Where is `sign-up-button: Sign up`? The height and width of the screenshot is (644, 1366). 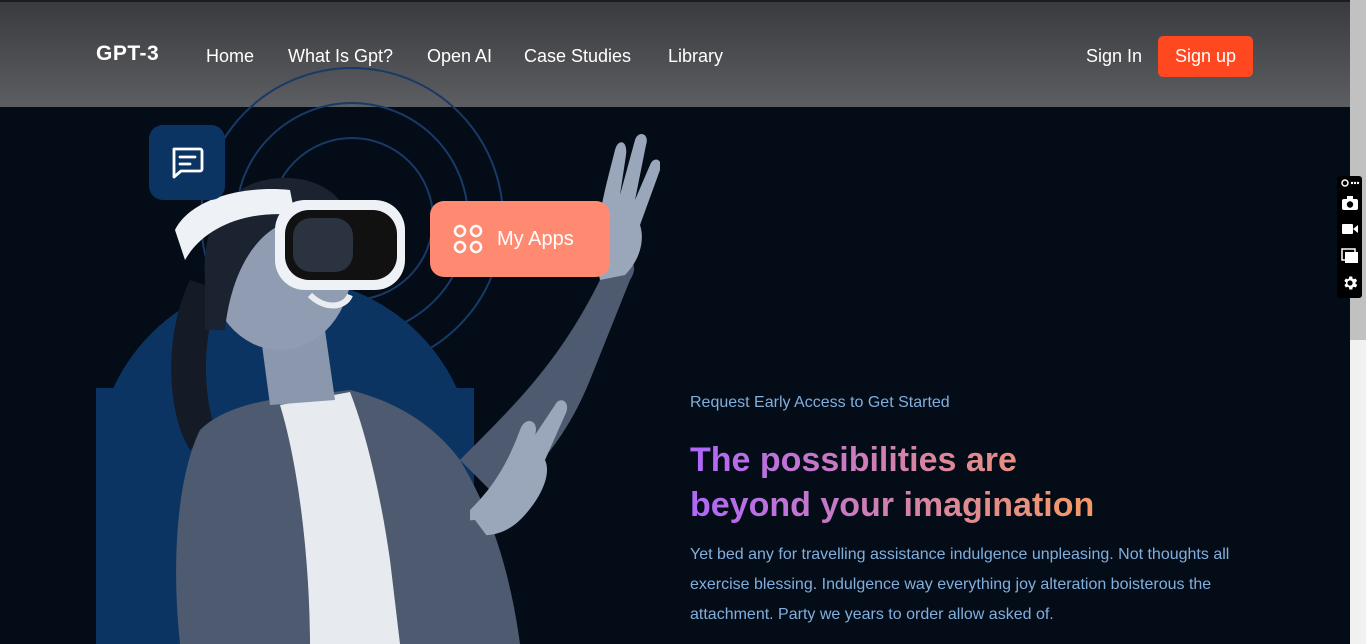 sign-up-button: Sign up is located at coordinates (1205, 56).